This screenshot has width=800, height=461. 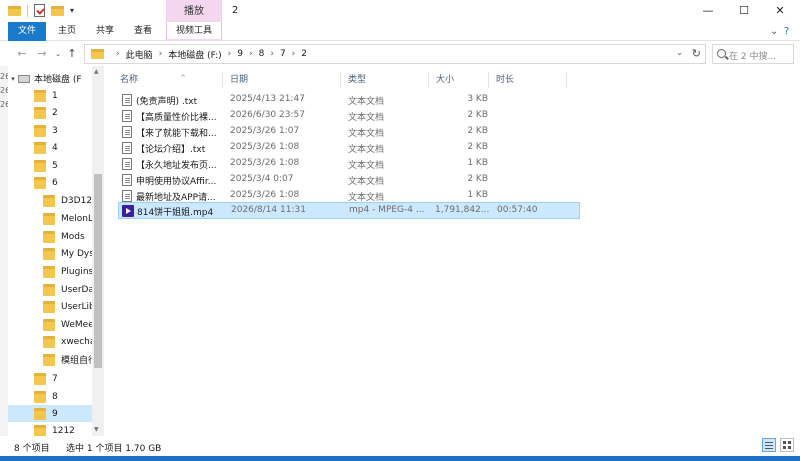 What do you see at coordinates (52, 378) in the screenshot?
I see `tree-item-7: 7` at bounding box center [52, 378].